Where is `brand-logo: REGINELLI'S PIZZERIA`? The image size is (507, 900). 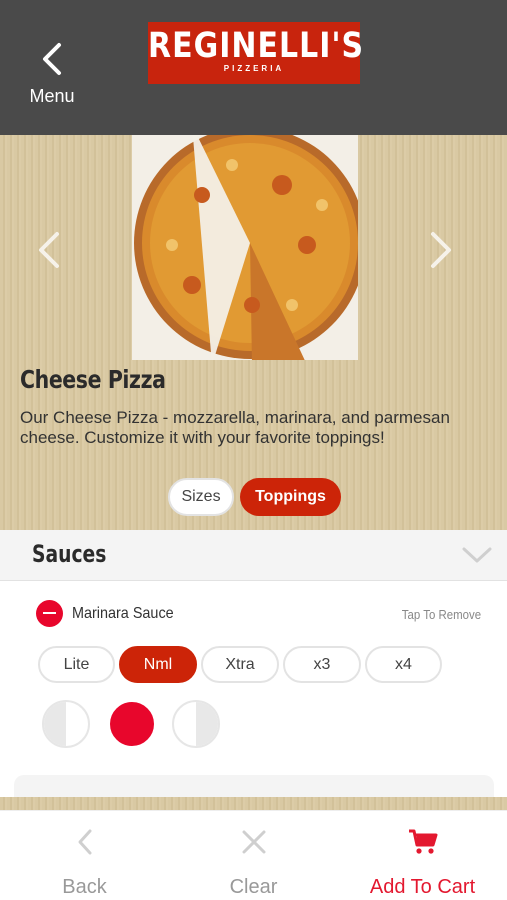 brand-logo: REGINELLI'S PIZZERIA is located at coordinates (256, 53).